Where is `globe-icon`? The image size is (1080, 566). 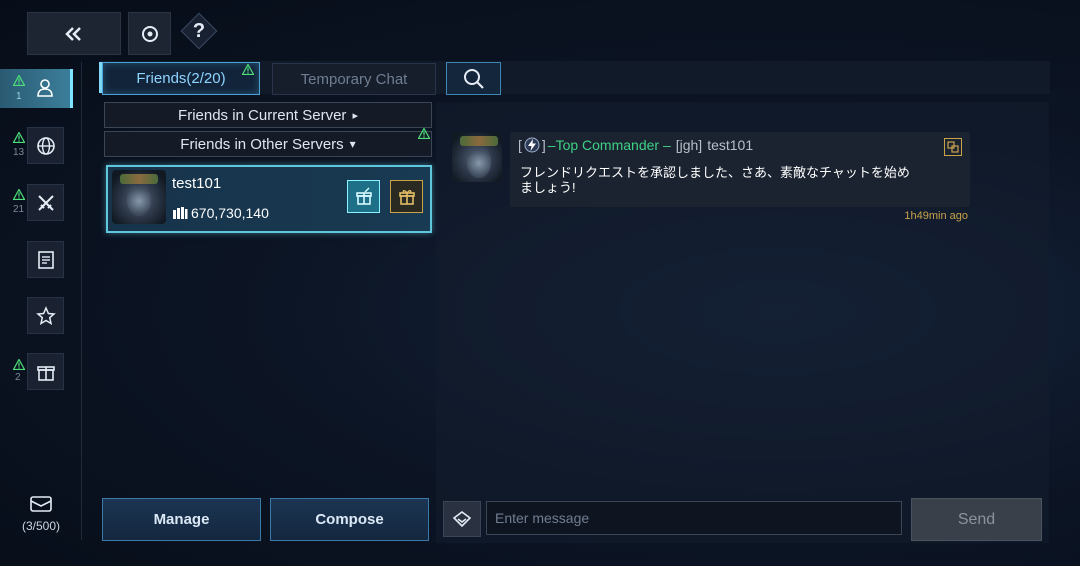
globe-icon is located at coordinates (45, 145).